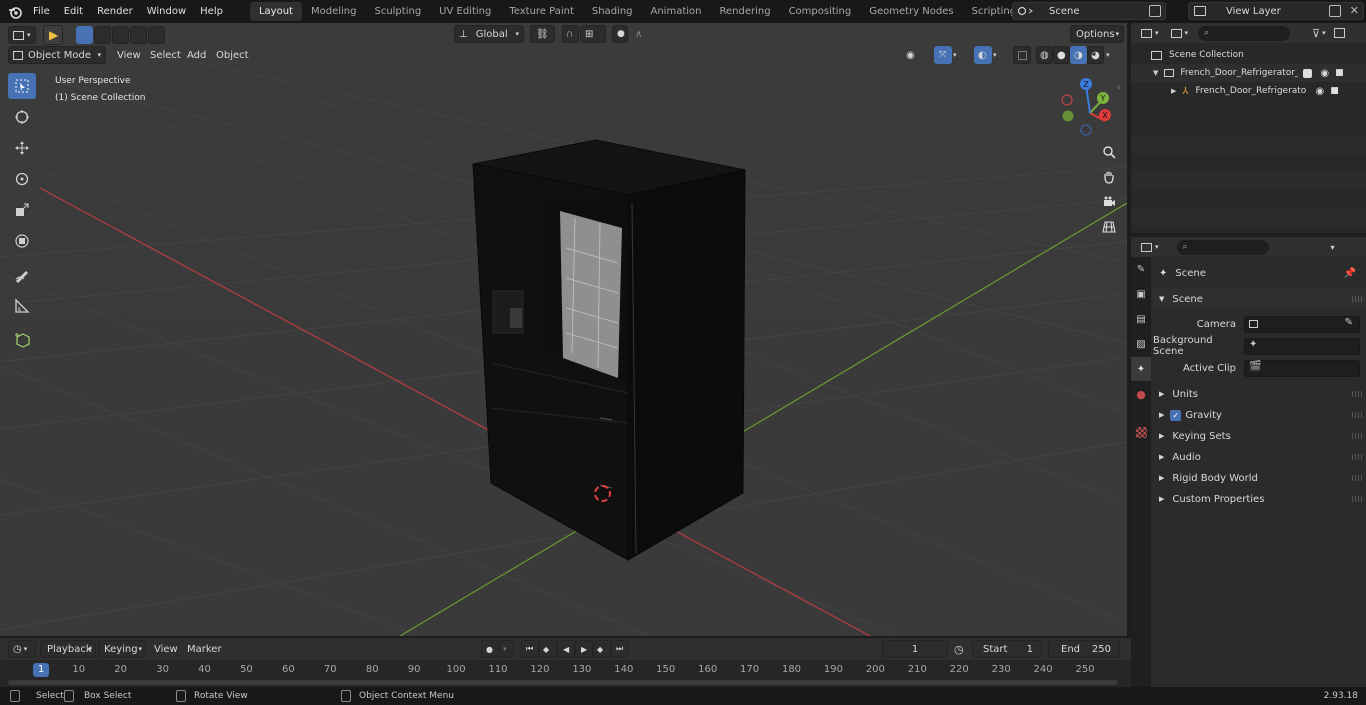 The image size is (1366, 705). What do you see at coordinates (570, 34) in the screenshot?
I see `snap-toggle: ∩` at bounding box center [570, 34].